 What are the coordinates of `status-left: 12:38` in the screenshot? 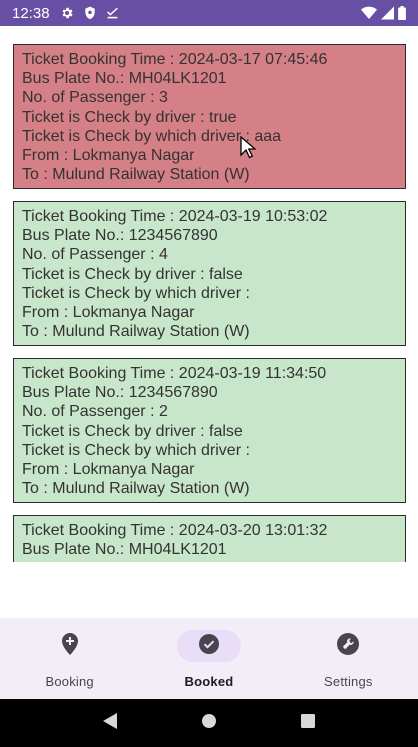 It's located at (65, 13).